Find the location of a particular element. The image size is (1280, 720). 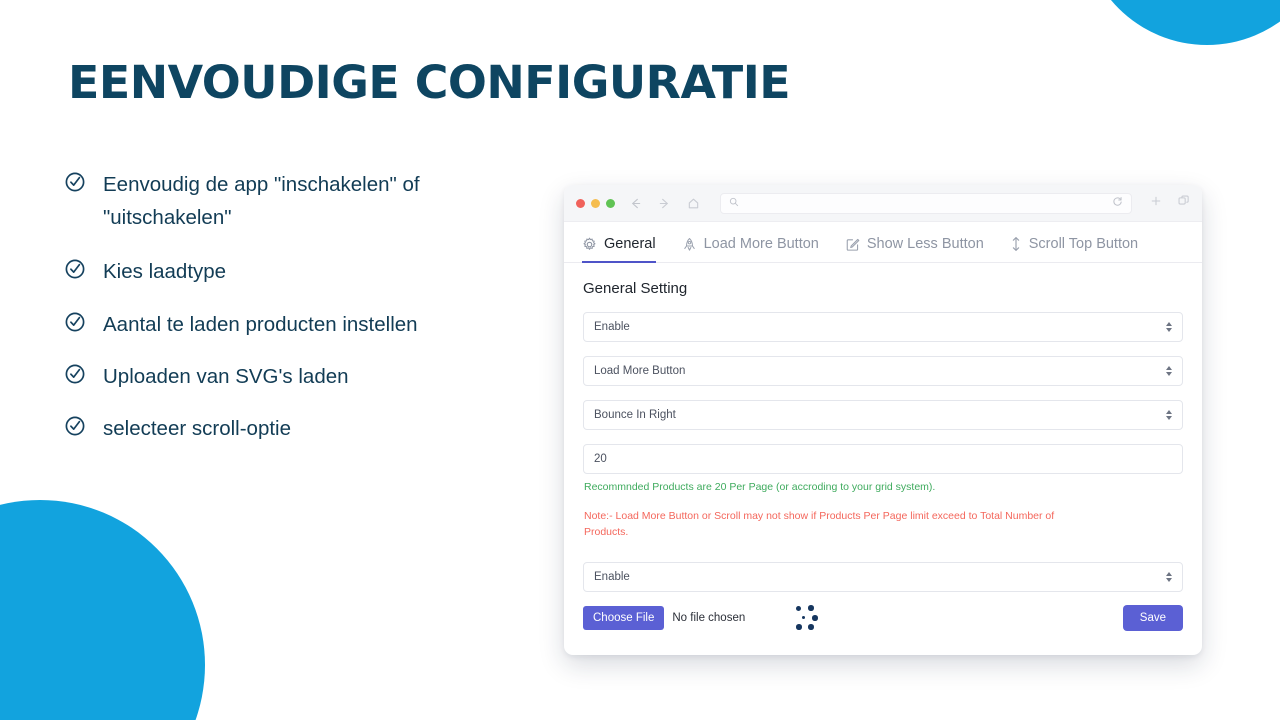

tab-scroll-top-button: Scroll Top Button is located at coordinates (1074, 249).